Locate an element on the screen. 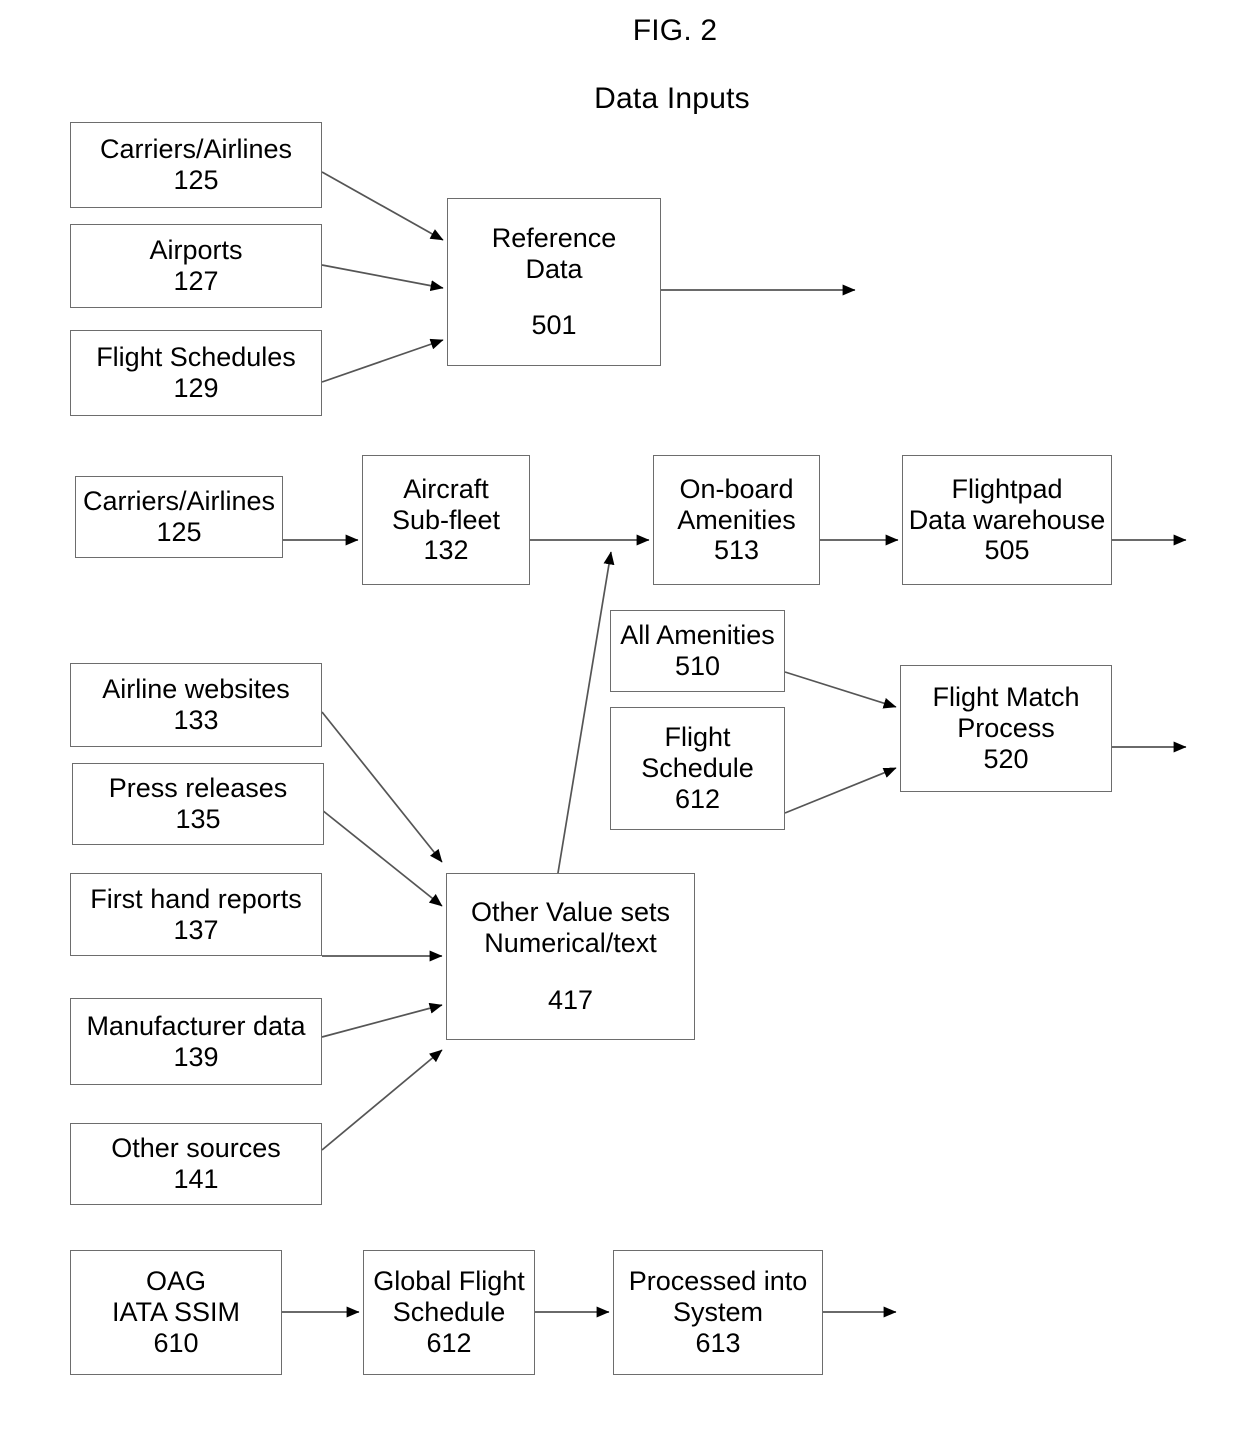 The image size is (1240, 1451). node-reference-data-501: Reference Data 501 is located at coordinates (554, 282).